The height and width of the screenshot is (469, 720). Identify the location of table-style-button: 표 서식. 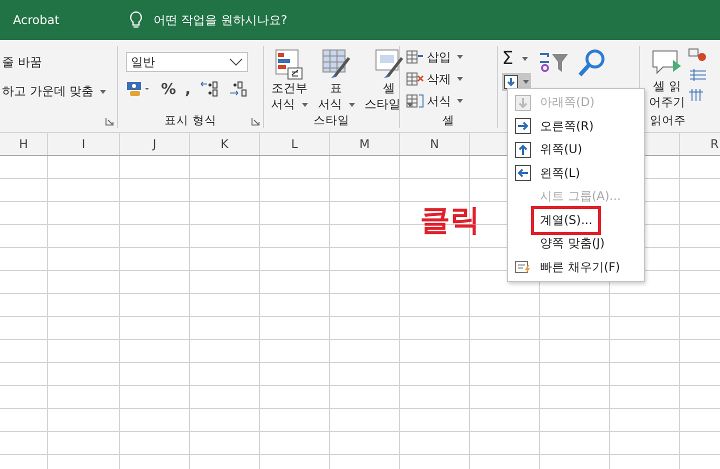
(336, 80).